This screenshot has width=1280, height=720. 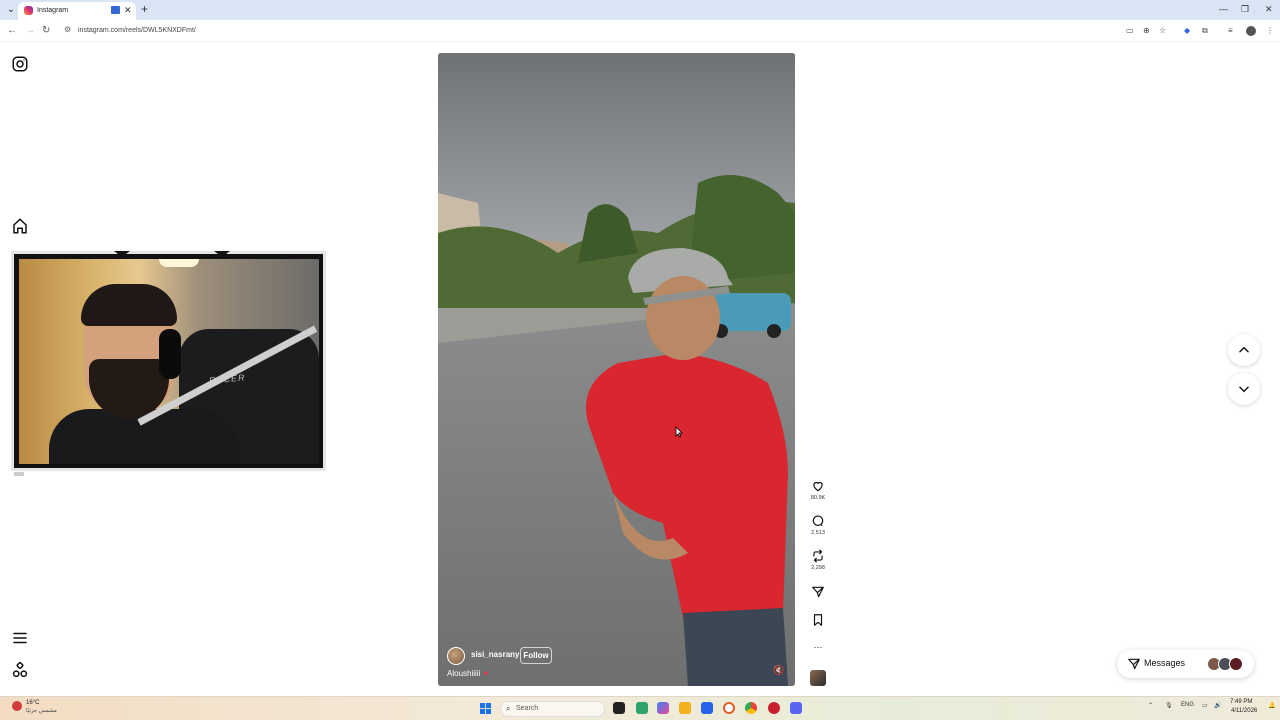 What do you see at coordinates (1217, 705) in the screenshot?
I see `volume-icon: 🔊` at bounding box center [1217, 705].